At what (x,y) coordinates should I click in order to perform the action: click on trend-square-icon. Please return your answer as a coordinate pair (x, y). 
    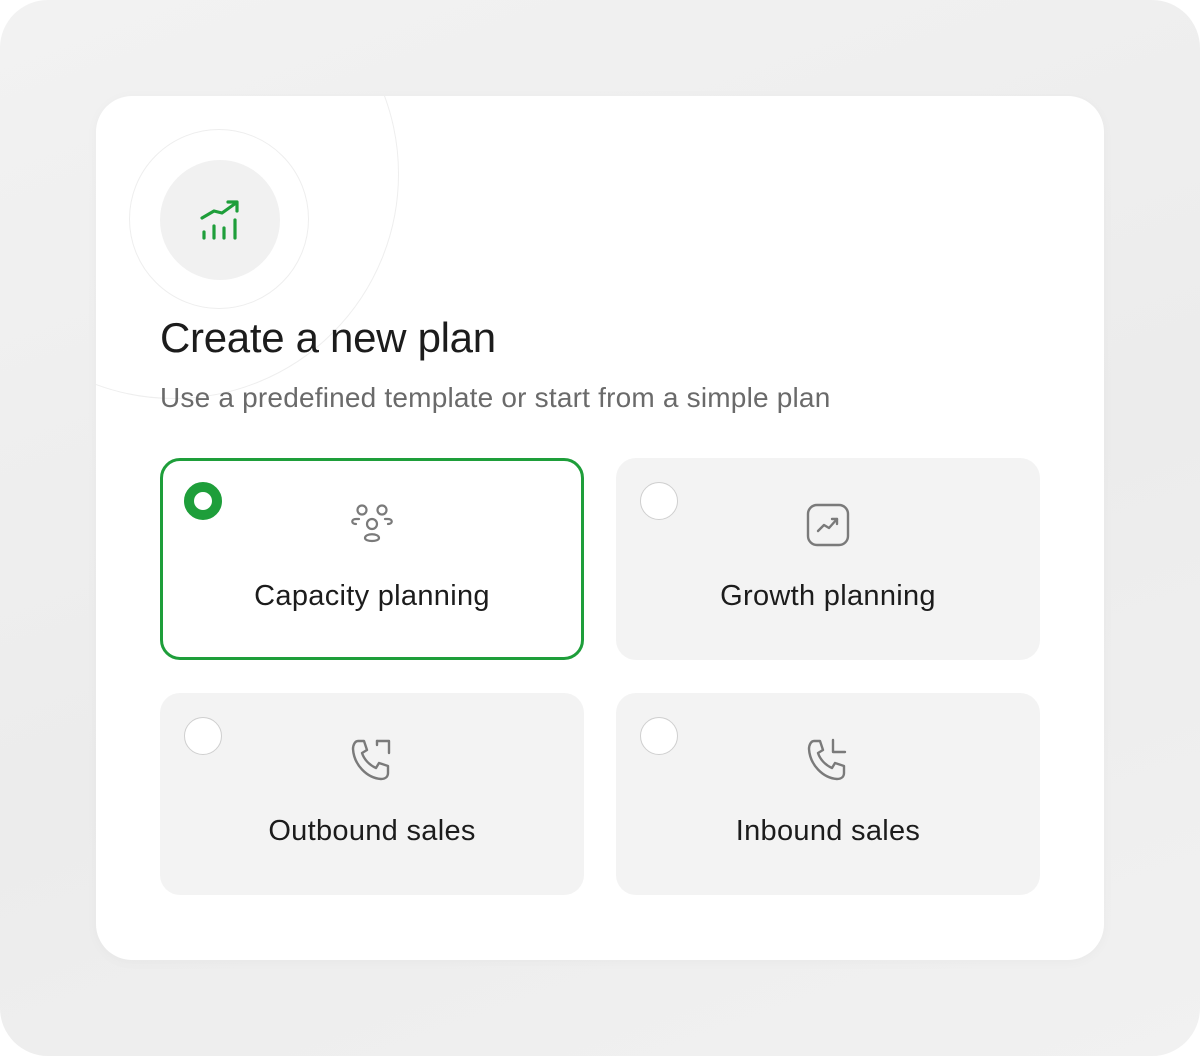
    Looking at the image, I should click on (828, 525).